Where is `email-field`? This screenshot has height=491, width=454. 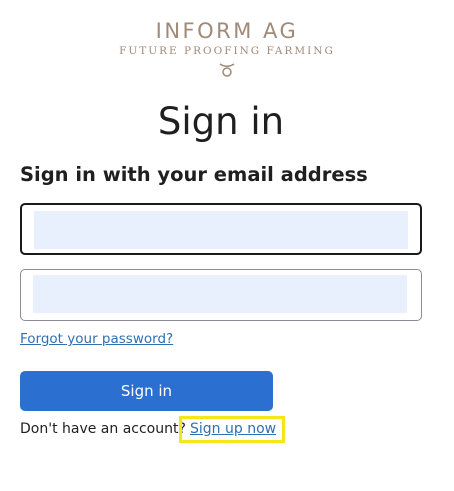 email-field is located at coordinates (221, 229).